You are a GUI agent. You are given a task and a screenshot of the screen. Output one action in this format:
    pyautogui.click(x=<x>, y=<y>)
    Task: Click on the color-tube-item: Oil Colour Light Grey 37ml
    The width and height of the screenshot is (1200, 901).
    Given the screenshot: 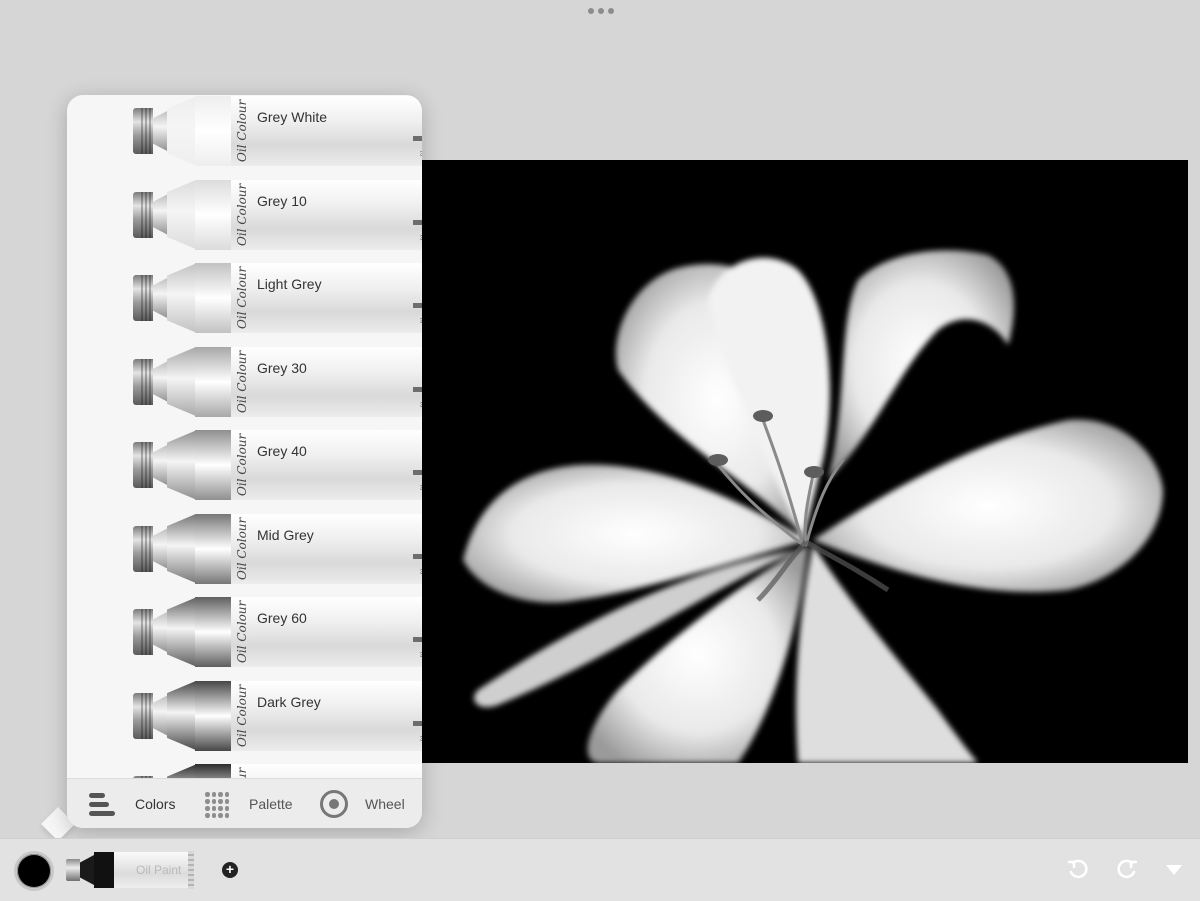 What is the action you would take?
    pyautogui.click(x=277, y=298)
    